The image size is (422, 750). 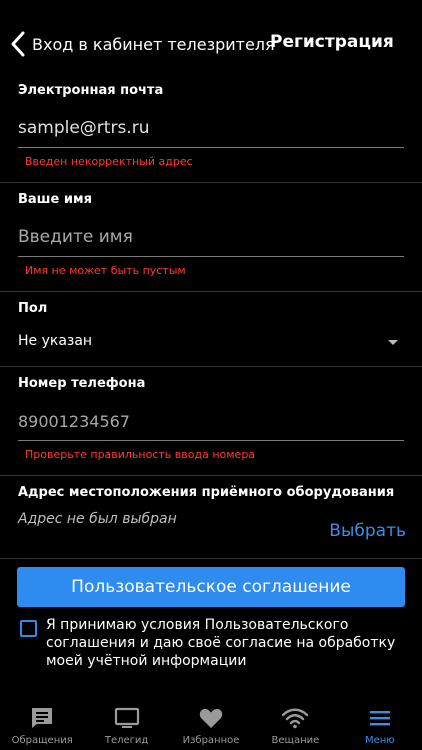 What do you see at coordinates (211, 256) in the screenshot?
I see `name-underline` at bounding box center [211, 256].